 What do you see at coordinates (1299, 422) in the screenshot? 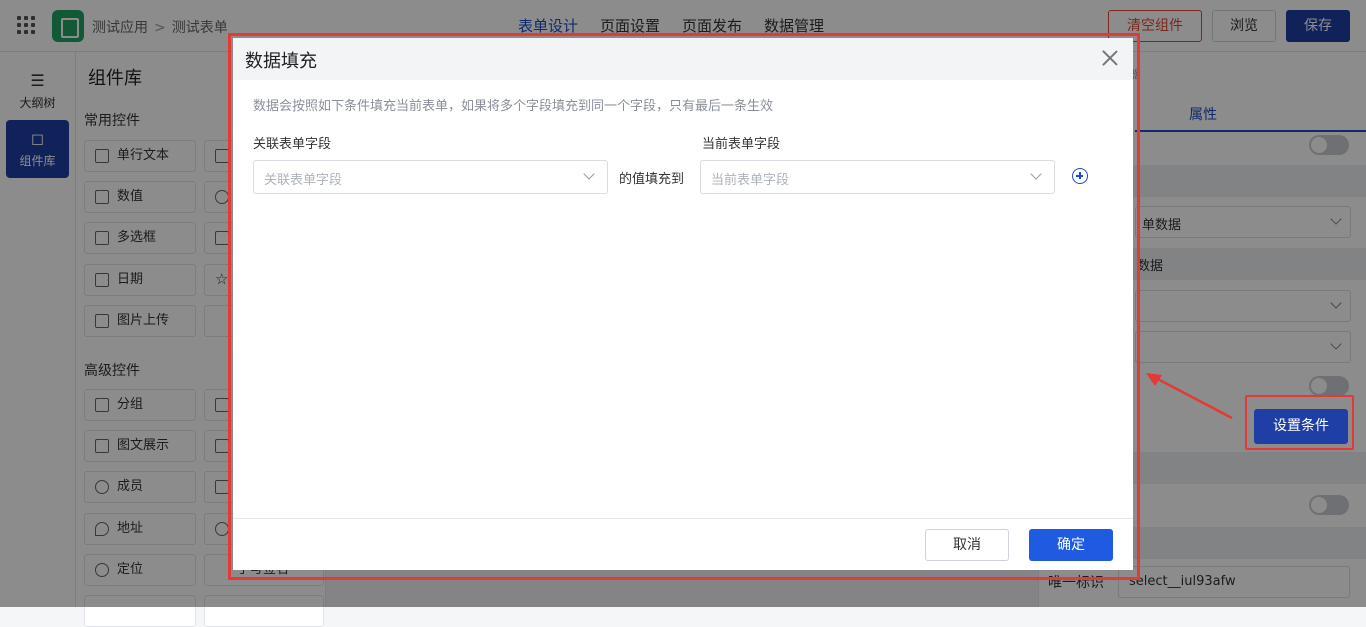
I see `highlight-box` at bounding box center [1299, 422].